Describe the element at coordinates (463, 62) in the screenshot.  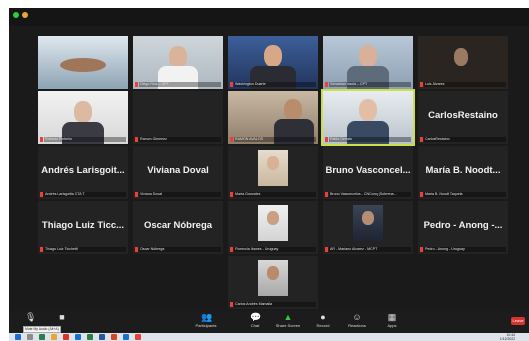
I see `participant-tile: Luis Álvarez` at that location.